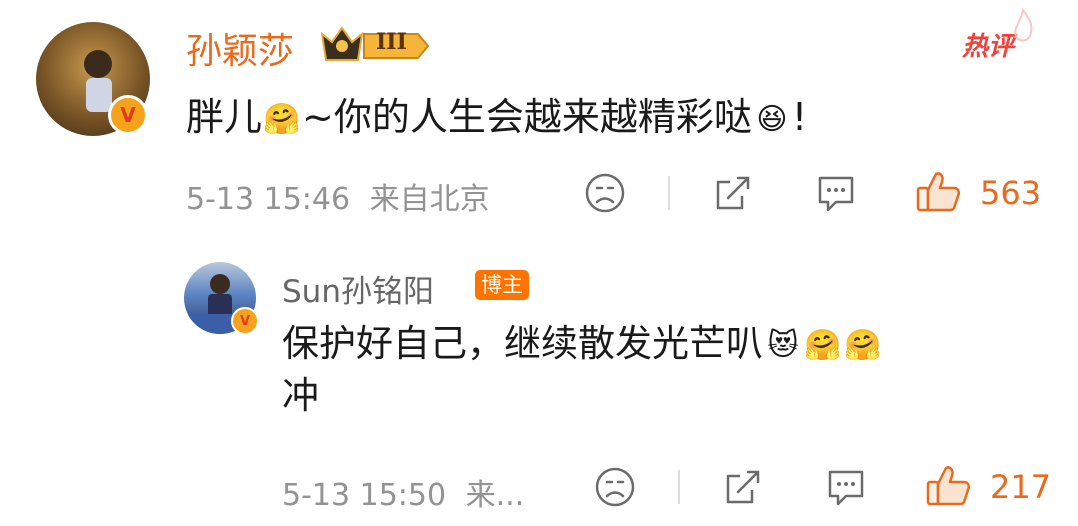 This screenshot has width=1078, height=526. I want to click on reply-username: Sun孙铭阳, so click(358, 288).